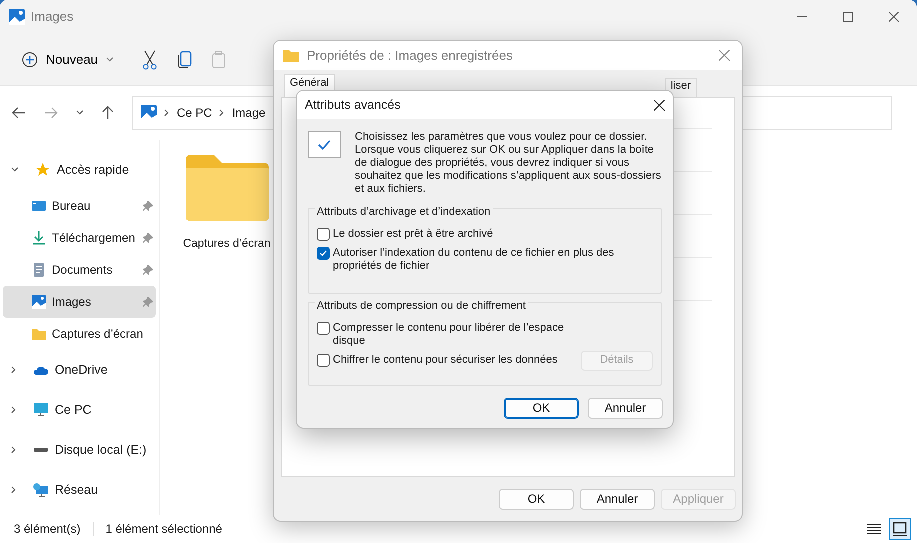  I want to click on tiles-icon, so click(900, 529).